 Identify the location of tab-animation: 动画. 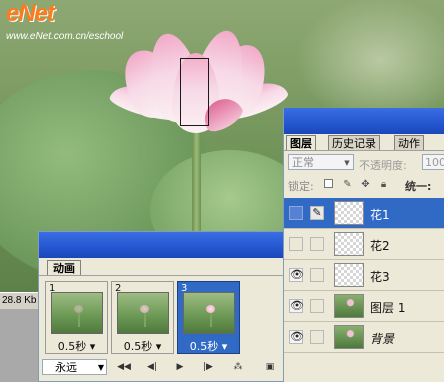
(64, 268).